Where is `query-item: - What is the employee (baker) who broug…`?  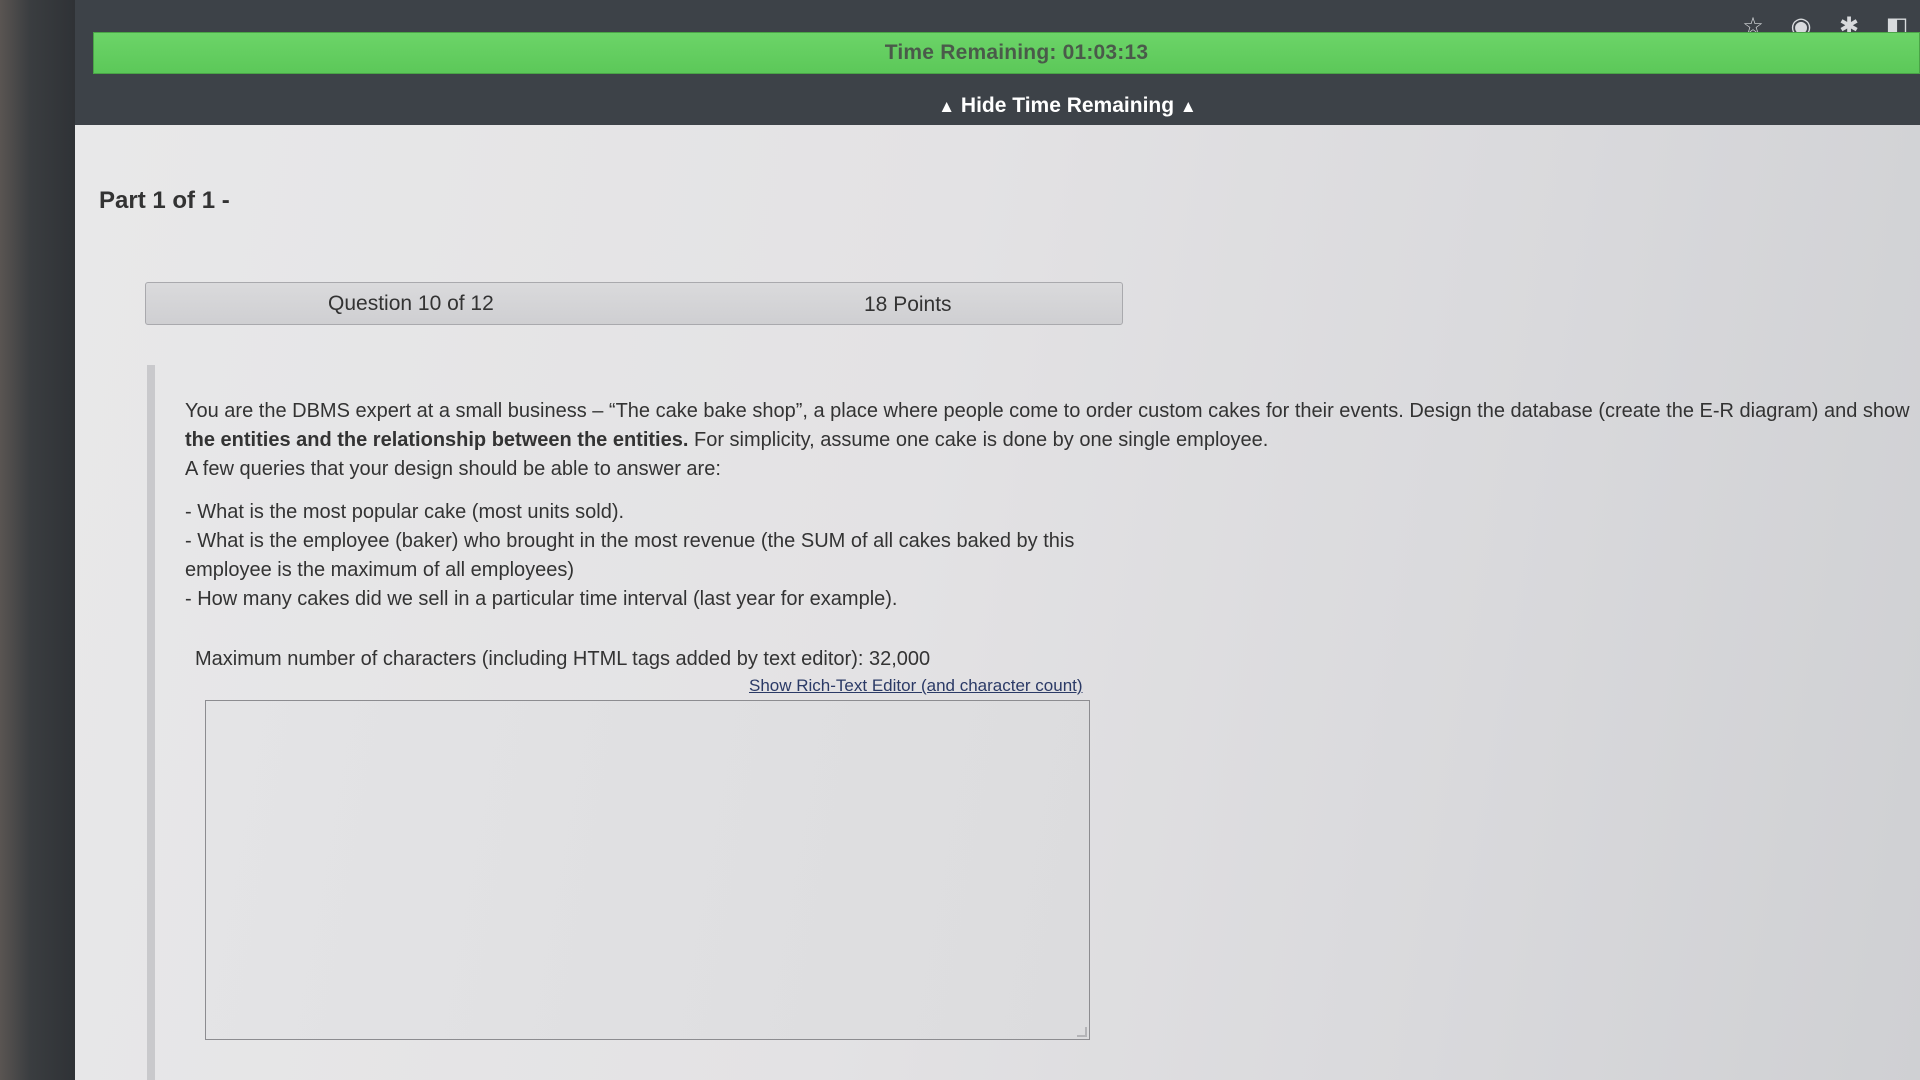
query-item: - What is the employee (baker) who broug… is located at coordinates (630, 541).